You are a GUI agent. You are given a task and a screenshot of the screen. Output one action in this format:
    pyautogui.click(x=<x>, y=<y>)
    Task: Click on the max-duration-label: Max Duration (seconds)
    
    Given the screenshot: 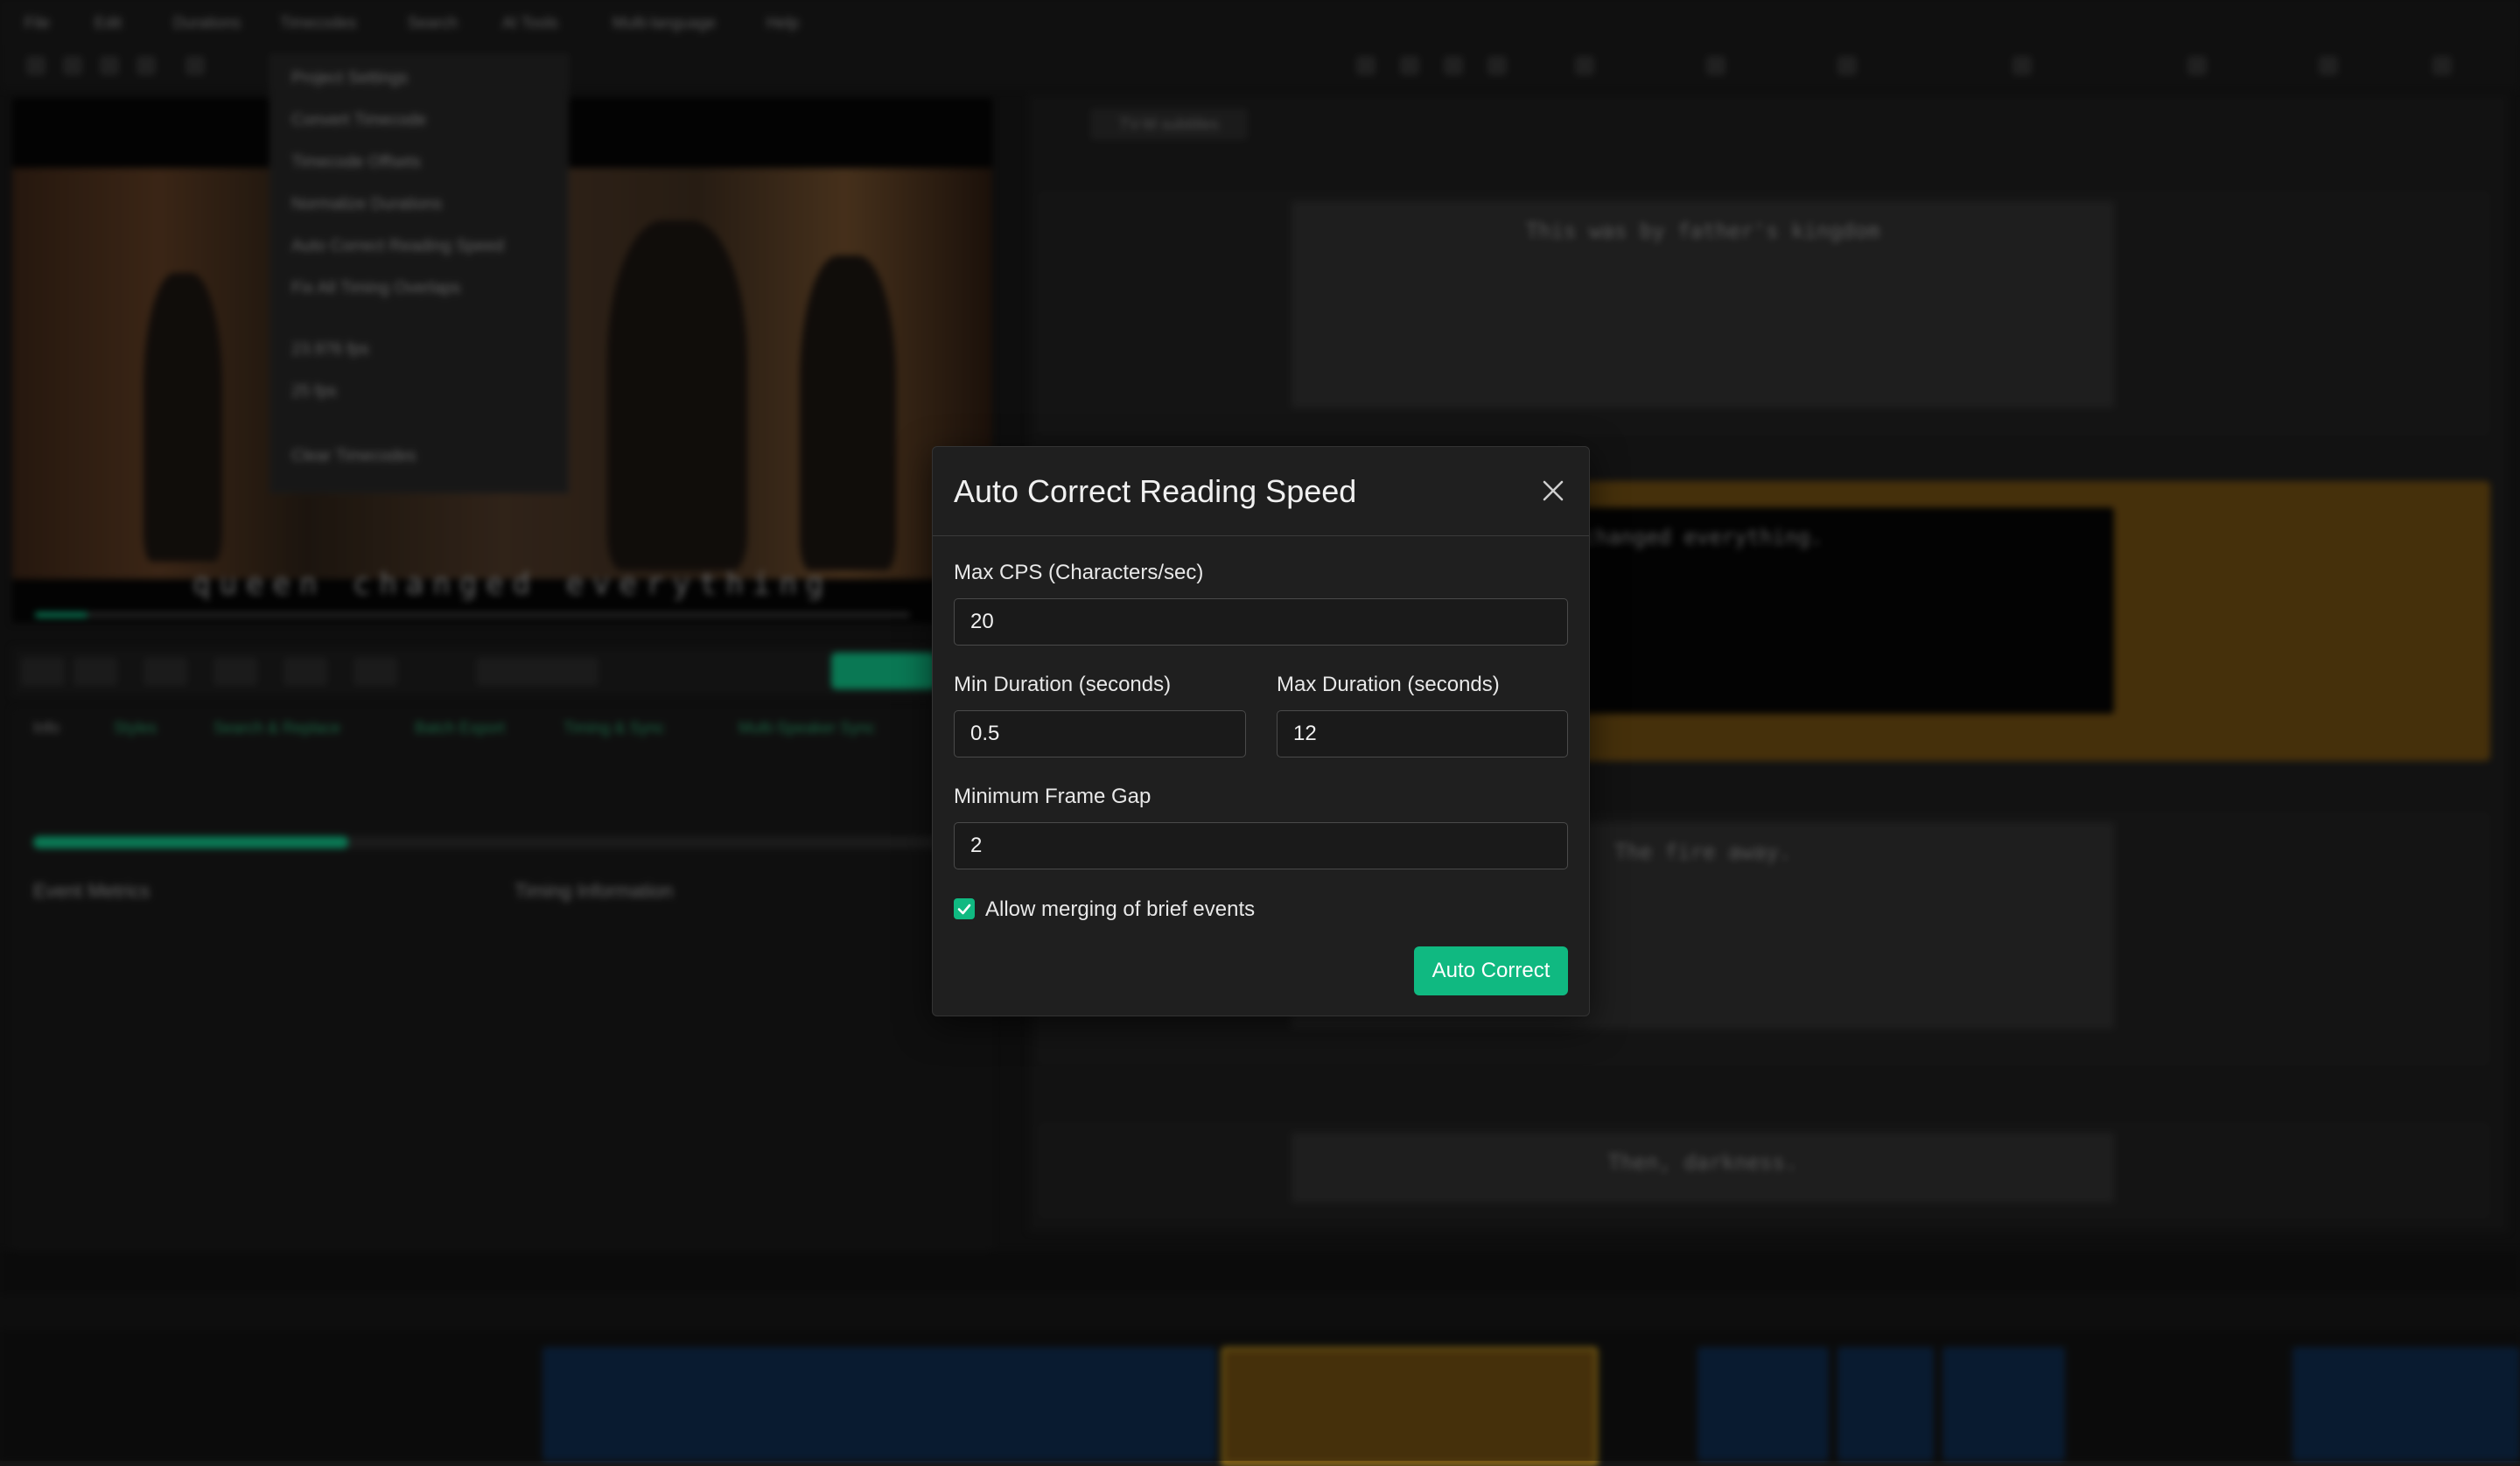 What is the action you would take?
    pyautogui.click(x=1388, y=684)
    